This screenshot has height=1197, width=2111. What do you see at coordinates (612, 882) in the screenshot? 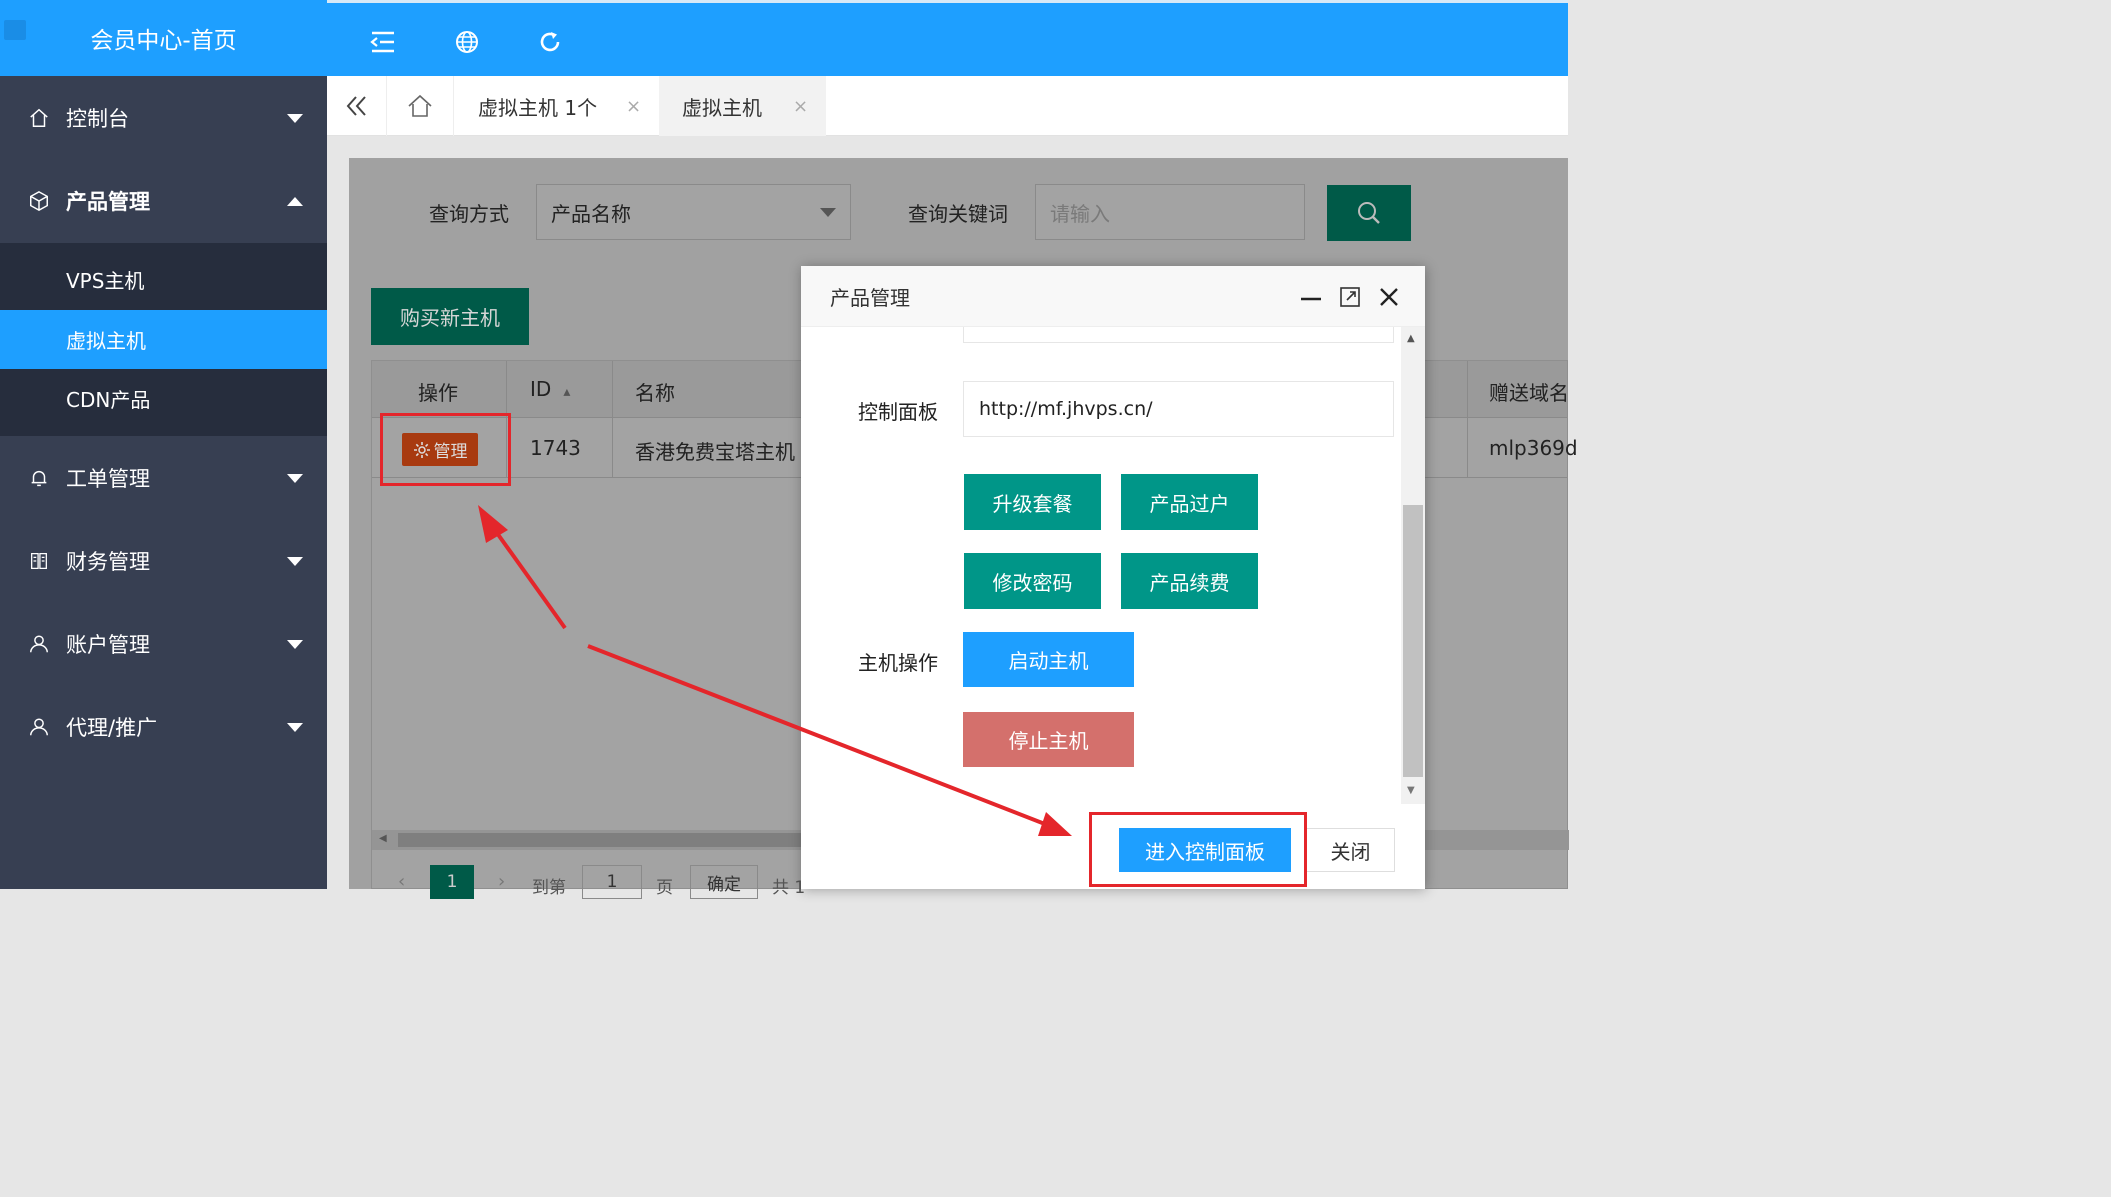
I see `goto-page-input: 1` at bounding box center [612, 882].